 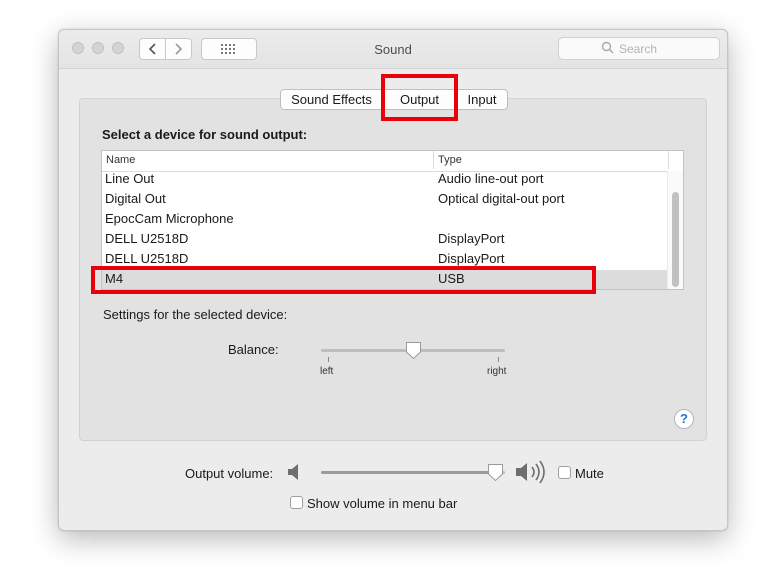 I want to click on column-header-name: Name, so click(x=120, y=160).